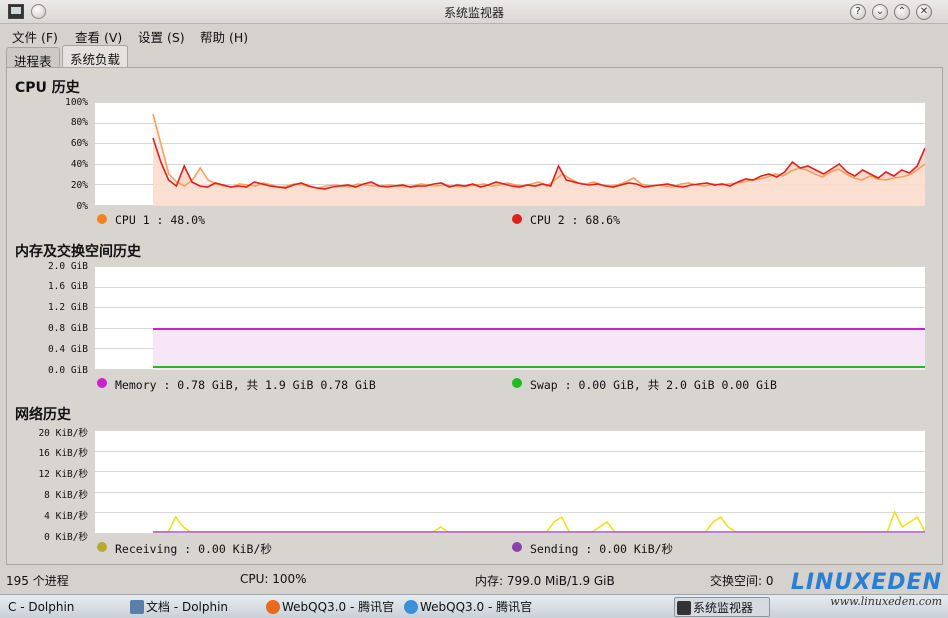 The height and width of the screenshot is (618, 948). I want to click on watermark-logo: LINUXEDEN, so click(866, 582).